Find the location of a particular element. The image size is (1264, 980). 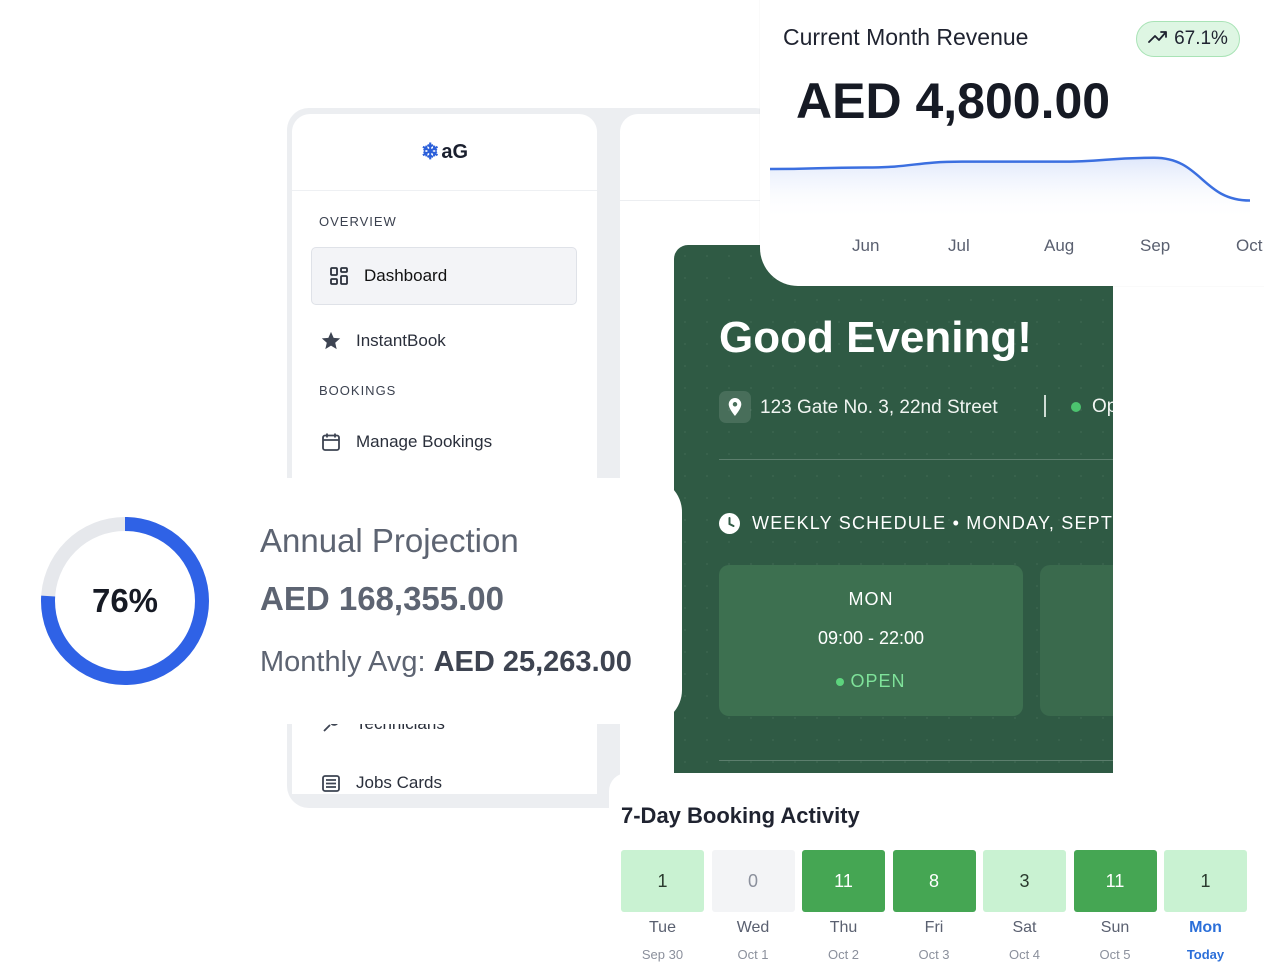

schedule-status-label: OPEN is located at coordinates (878, 681).